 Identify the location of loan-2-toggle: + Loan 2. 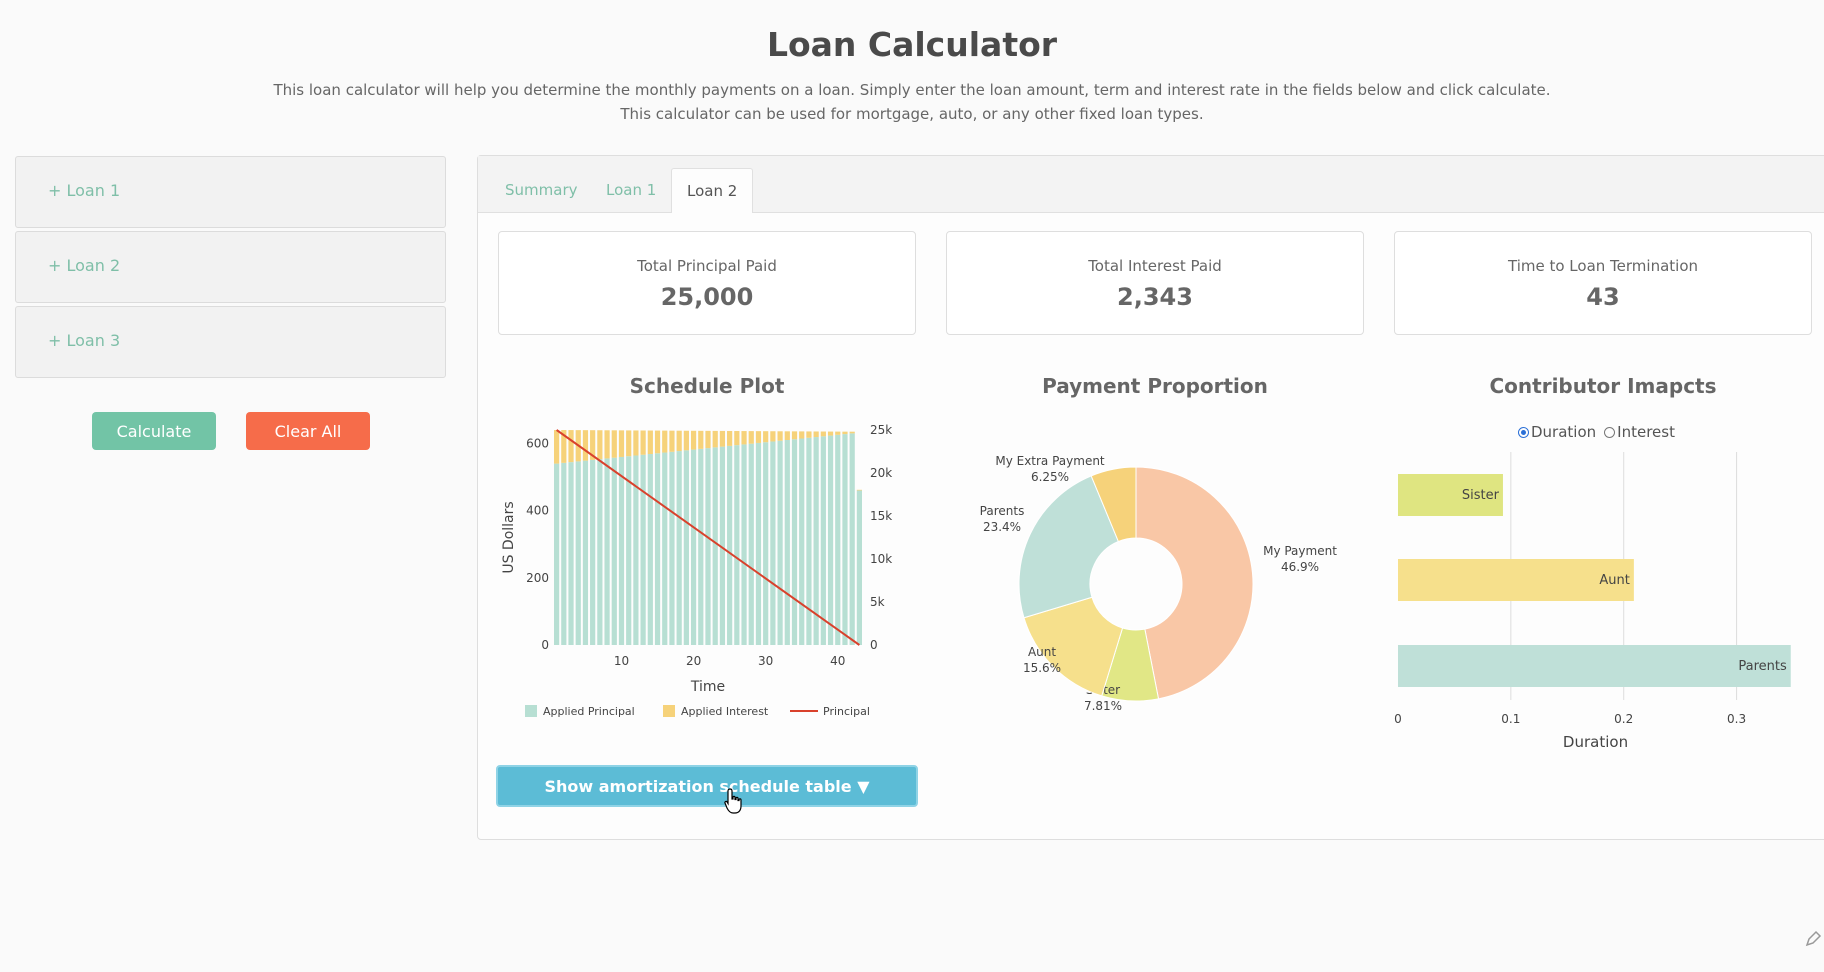
(230, 267).